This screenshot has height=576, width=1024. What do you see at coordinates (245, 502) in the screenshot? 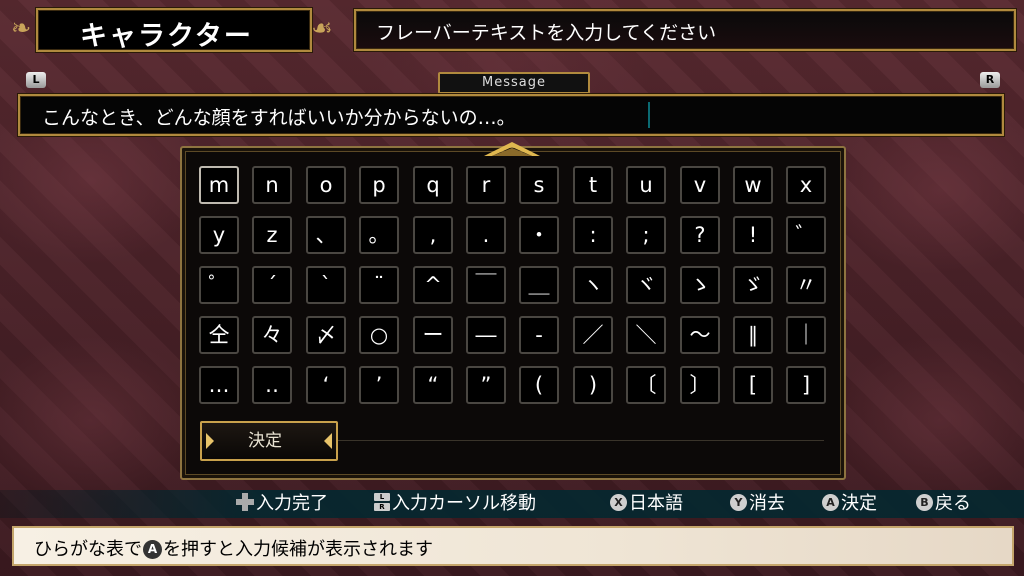
I see `plus-button-icon` at bounding box center [245, 502].